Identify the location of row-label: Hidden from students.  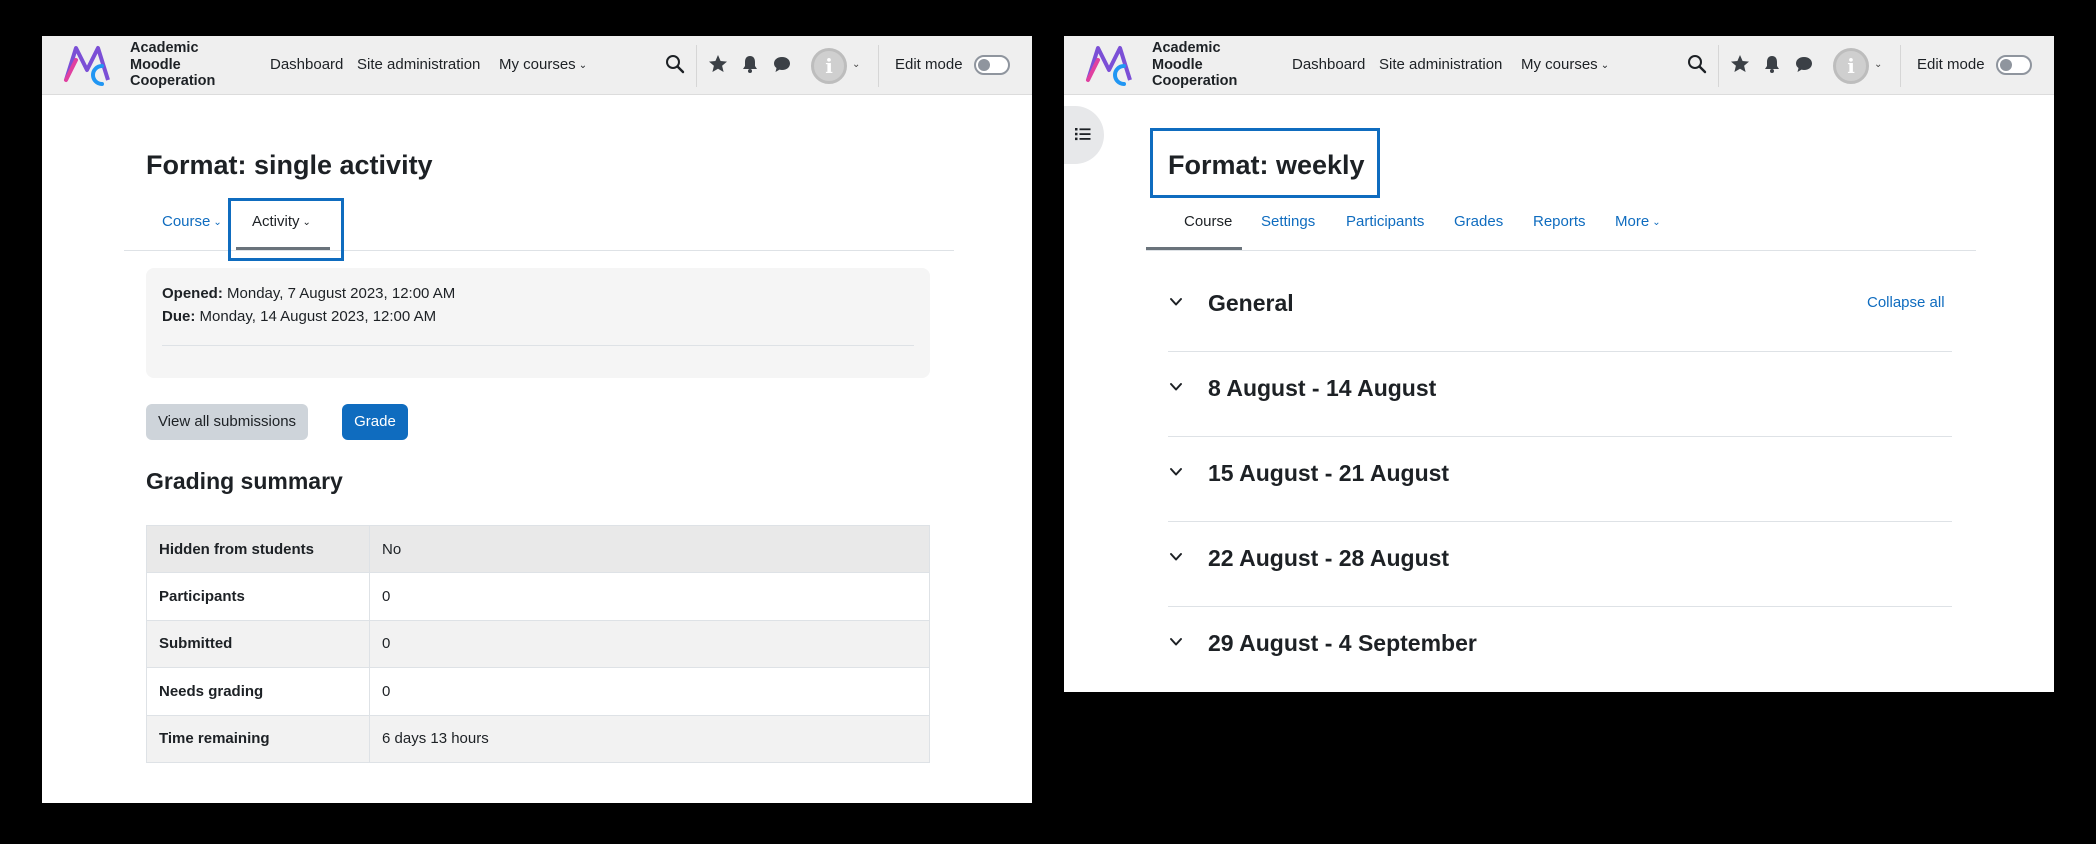
(258, 549).